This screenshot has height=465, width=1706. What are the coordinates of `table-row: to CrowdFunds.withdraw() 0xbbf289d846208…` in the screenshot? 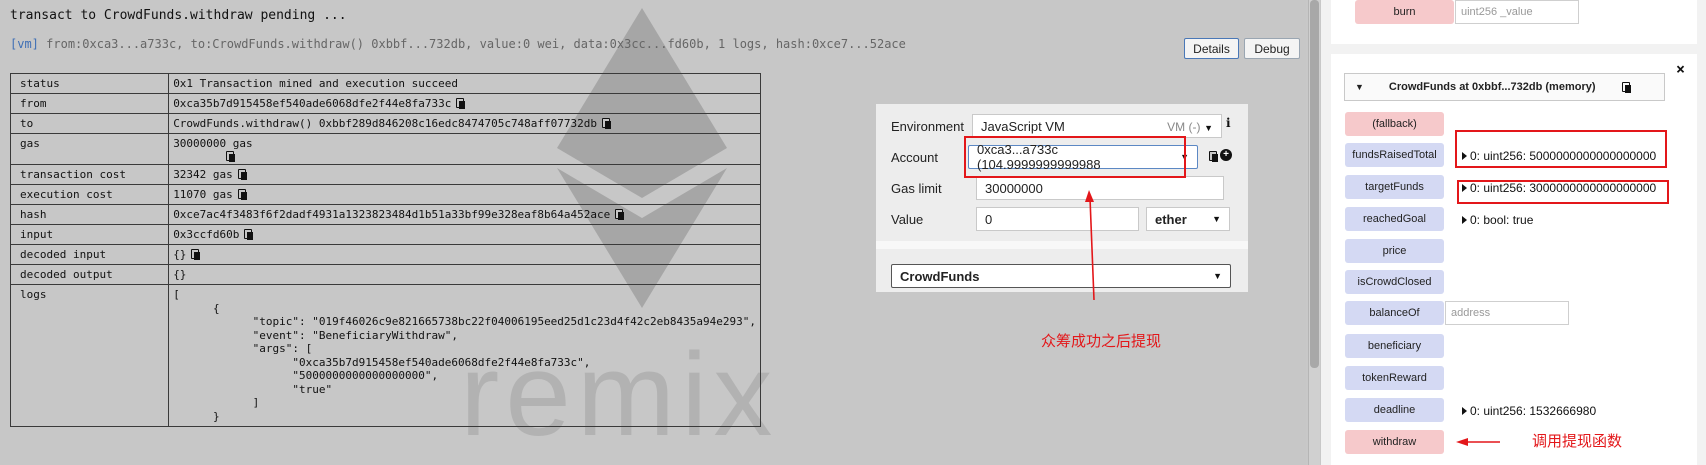 It's located at (385, 123).